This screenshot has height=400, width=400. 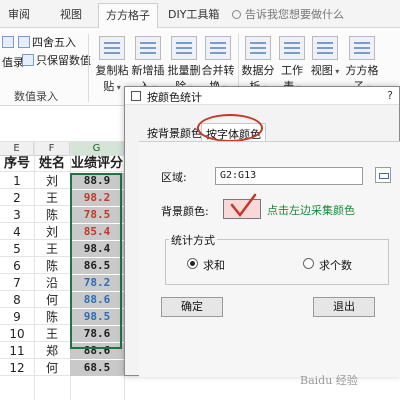 What do you see at coordinates (185, 211) in the screenshot?
I see `bg-color-label: 背景颜色:` at bounding box center [185, 211].